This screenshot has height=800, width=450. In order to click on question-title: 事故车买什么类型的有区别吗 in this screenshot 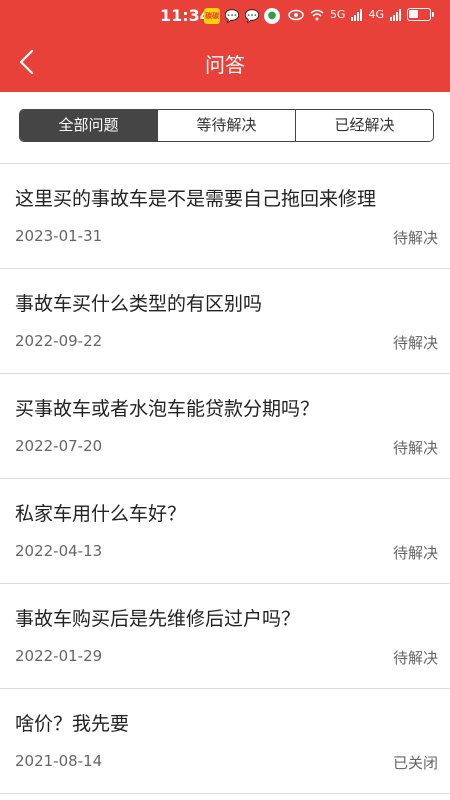, I will do `click(139, 304)`.